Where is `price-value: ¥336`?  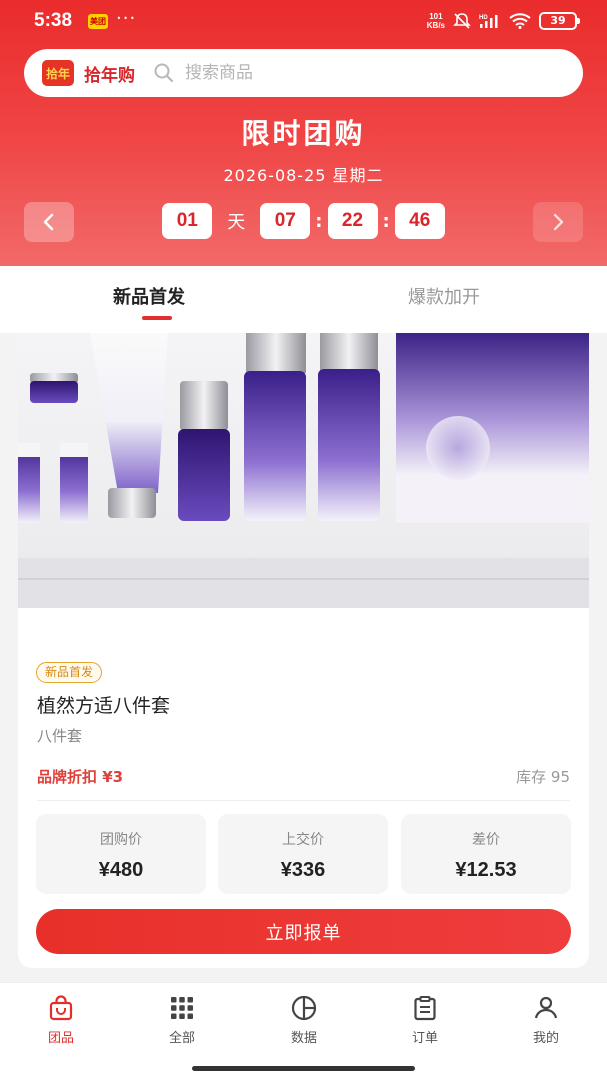 price-value: ¥336 is located at coordinates (303, 870).